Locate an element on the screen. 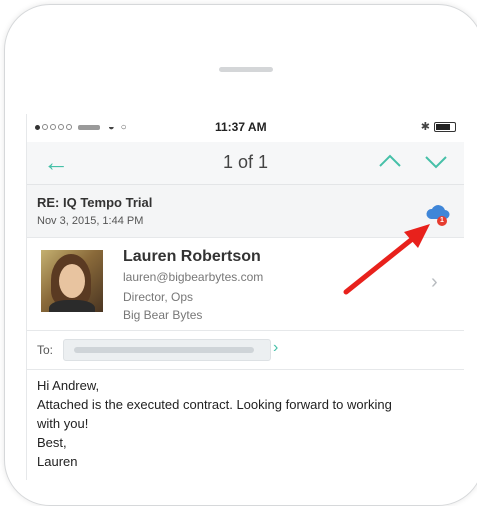  sender-email: lauren@bigbearbytes.com is located at coordinates (193, 277).